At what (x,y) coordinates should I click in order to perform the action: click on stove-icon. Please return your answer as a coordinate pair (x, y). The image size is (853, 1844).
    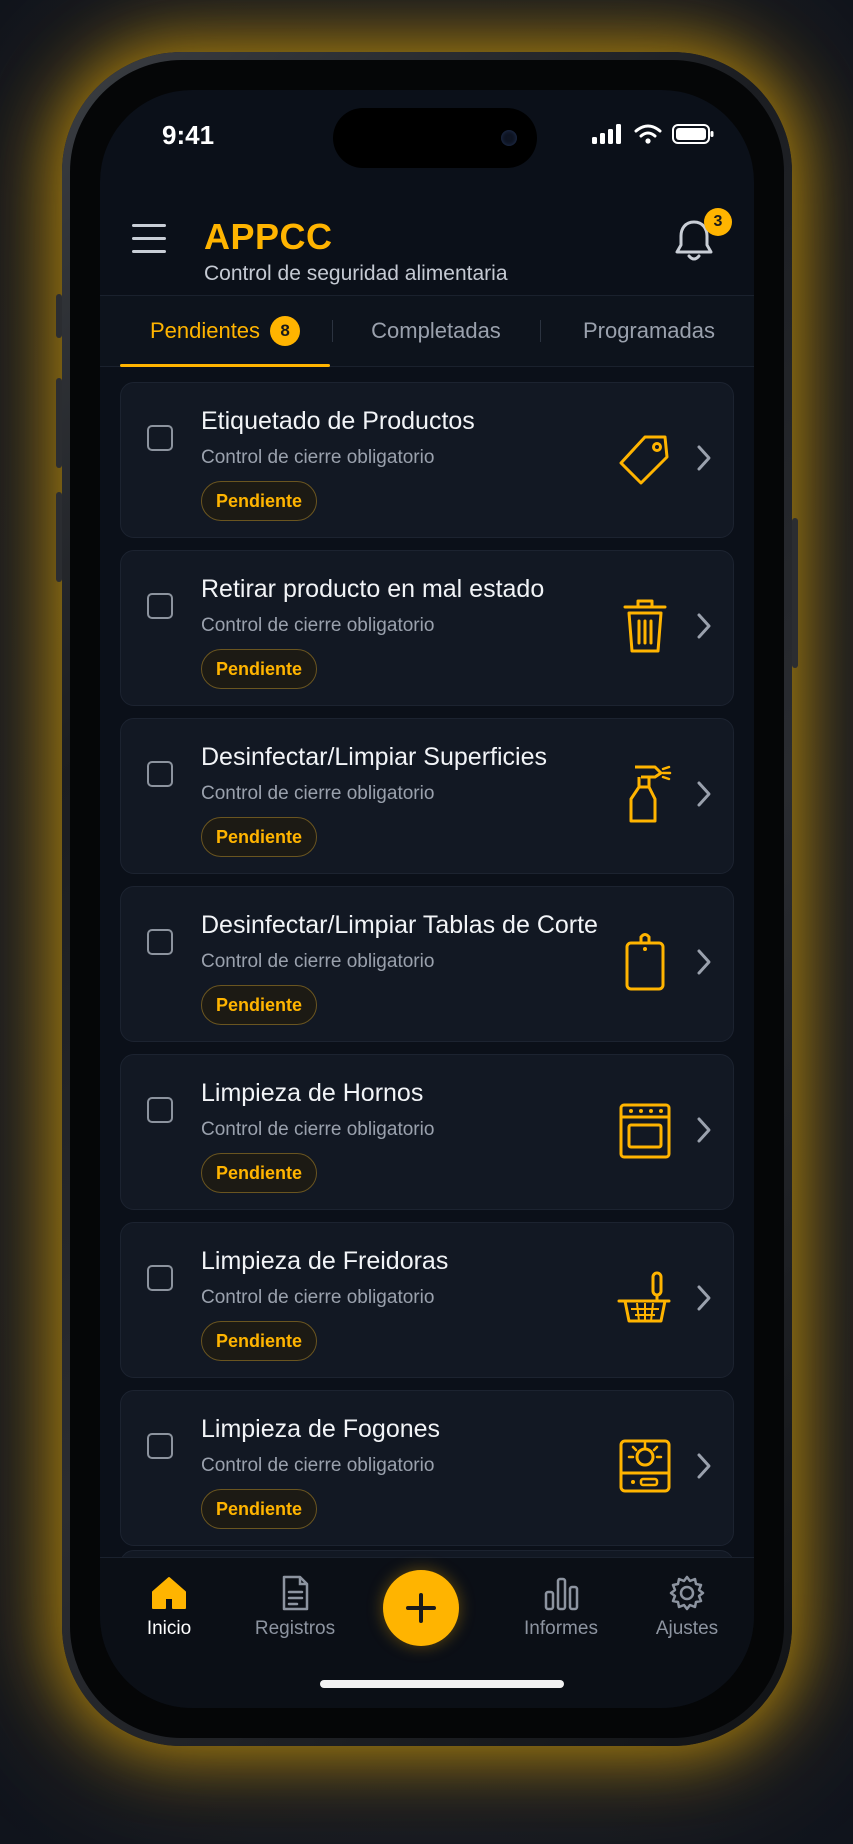
    Looking at the image, I should click on (645, 1466).